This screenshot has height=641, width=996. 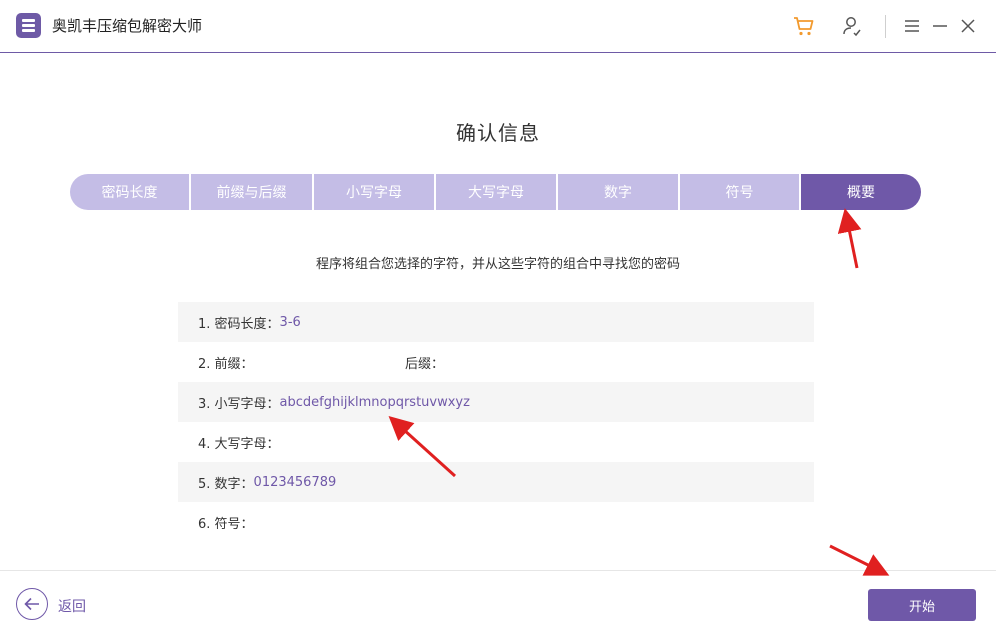 I want to click on user-icon, so click(x=852, y=26).